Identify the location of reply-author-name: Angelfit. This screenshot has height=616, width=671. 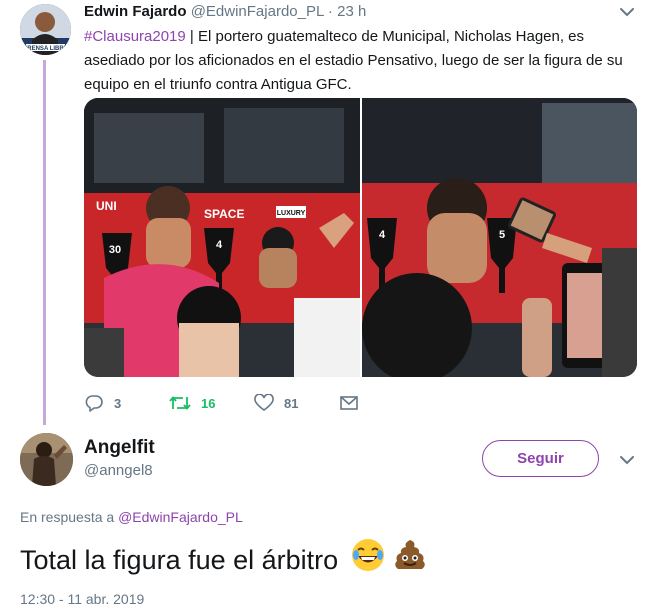
(119, 448).